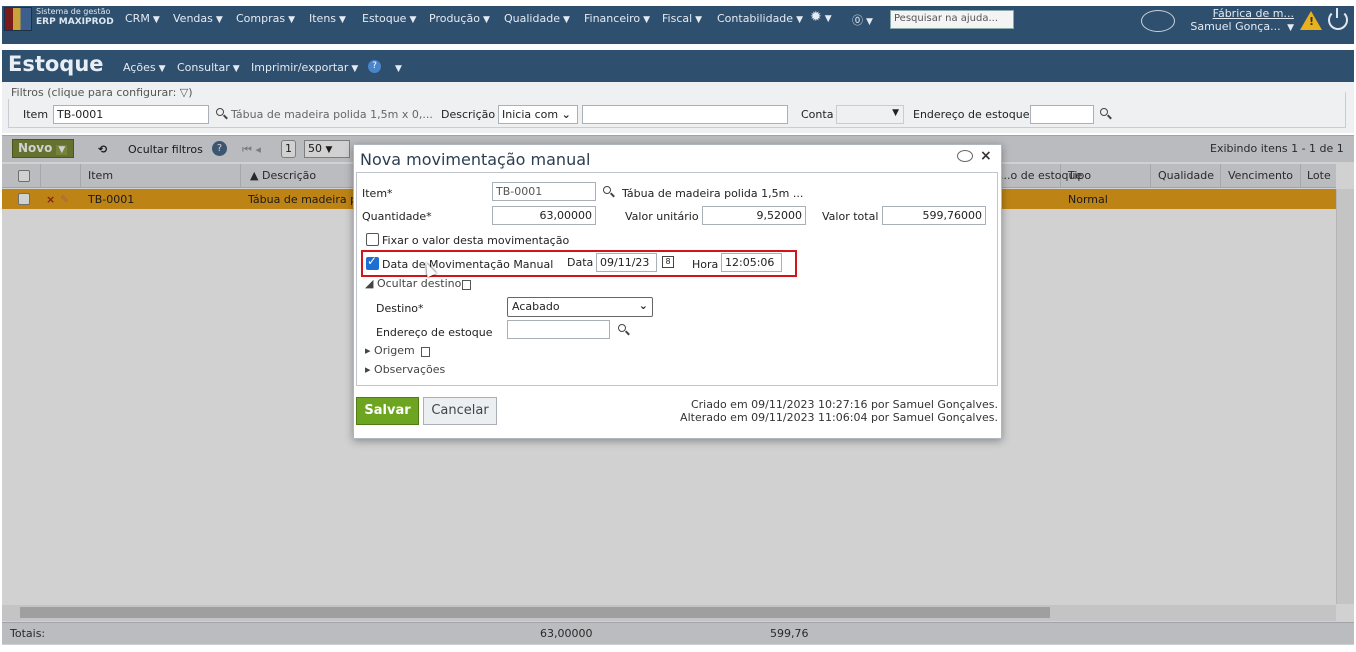 This screenshot has height=652, width=1356. Describe the element at coordinates (142, 18) in the screenshot. I see `menu-crm: CRM ▼` at that location.